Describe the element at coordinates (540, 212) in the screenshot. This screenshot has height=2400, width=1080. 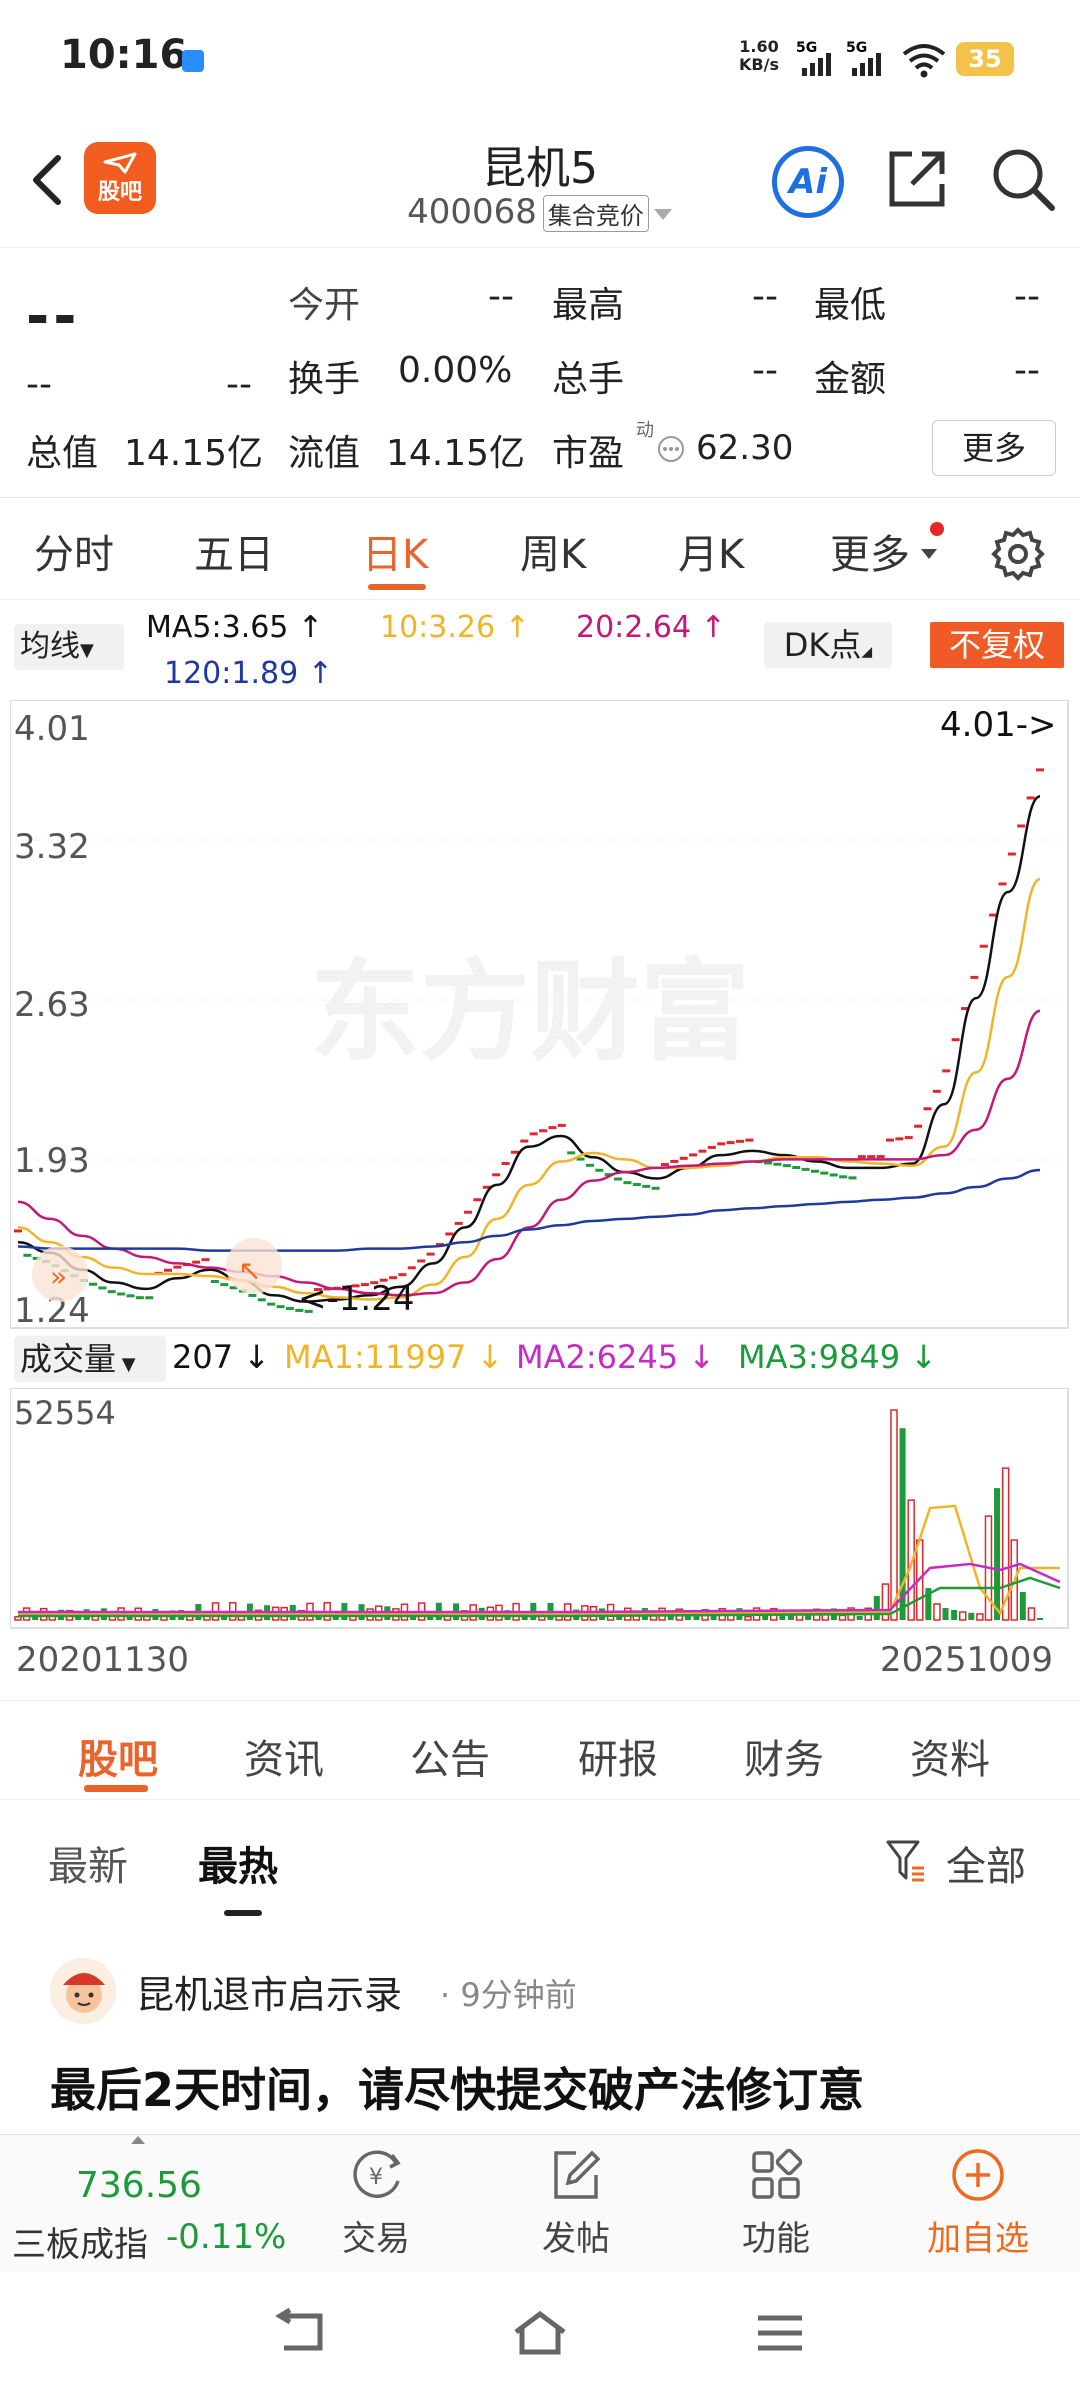
I see `stock-code-row: 400068 集合竞价` at that location.